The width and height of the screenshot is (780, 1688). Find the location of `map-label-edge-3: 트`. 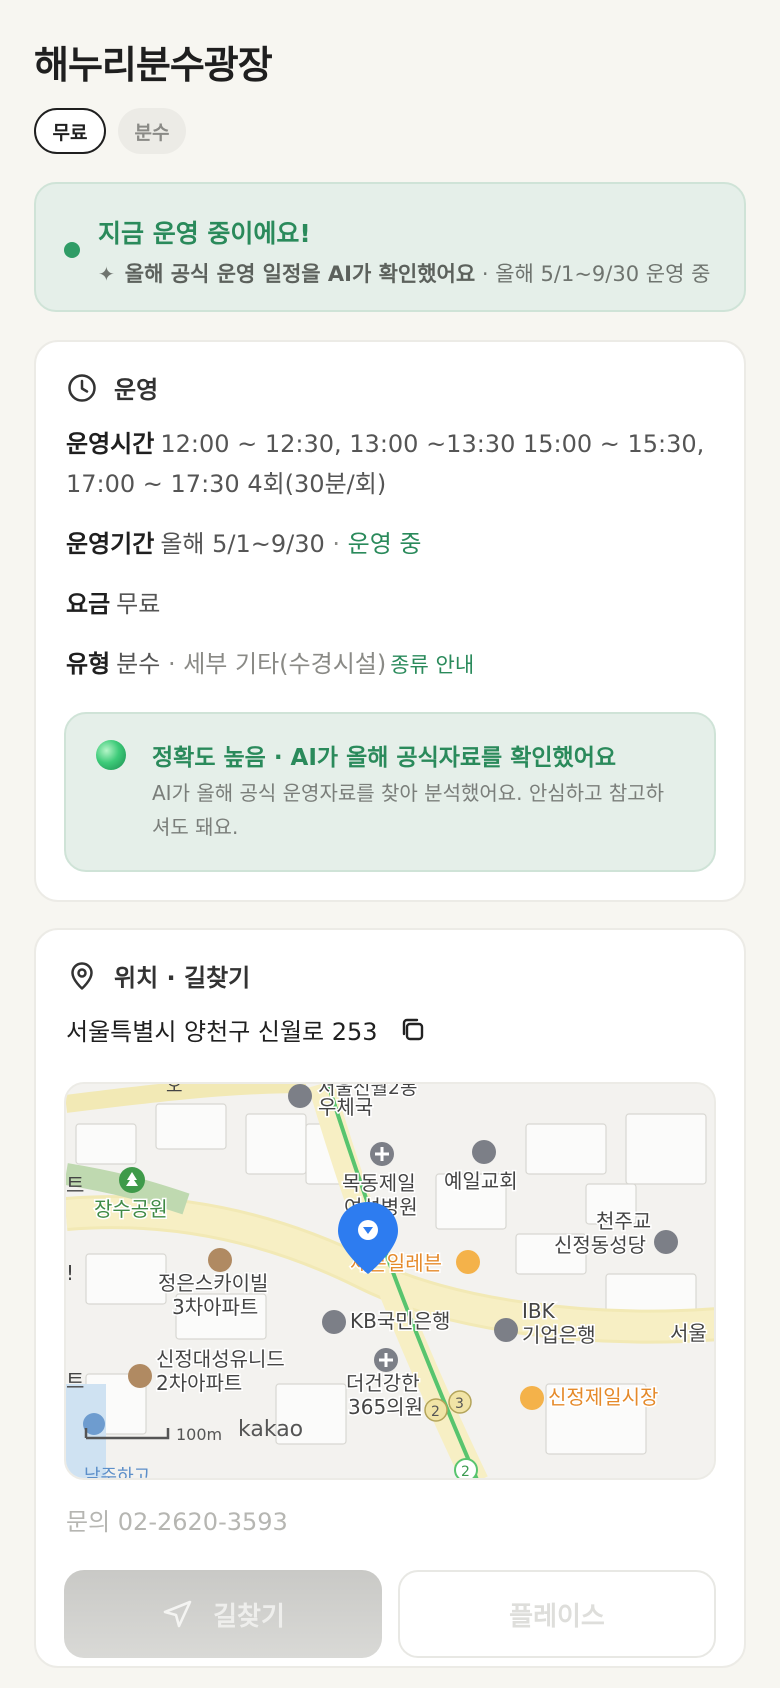

map-label-edge-3: 트 is located at coordinates (75, 1381).